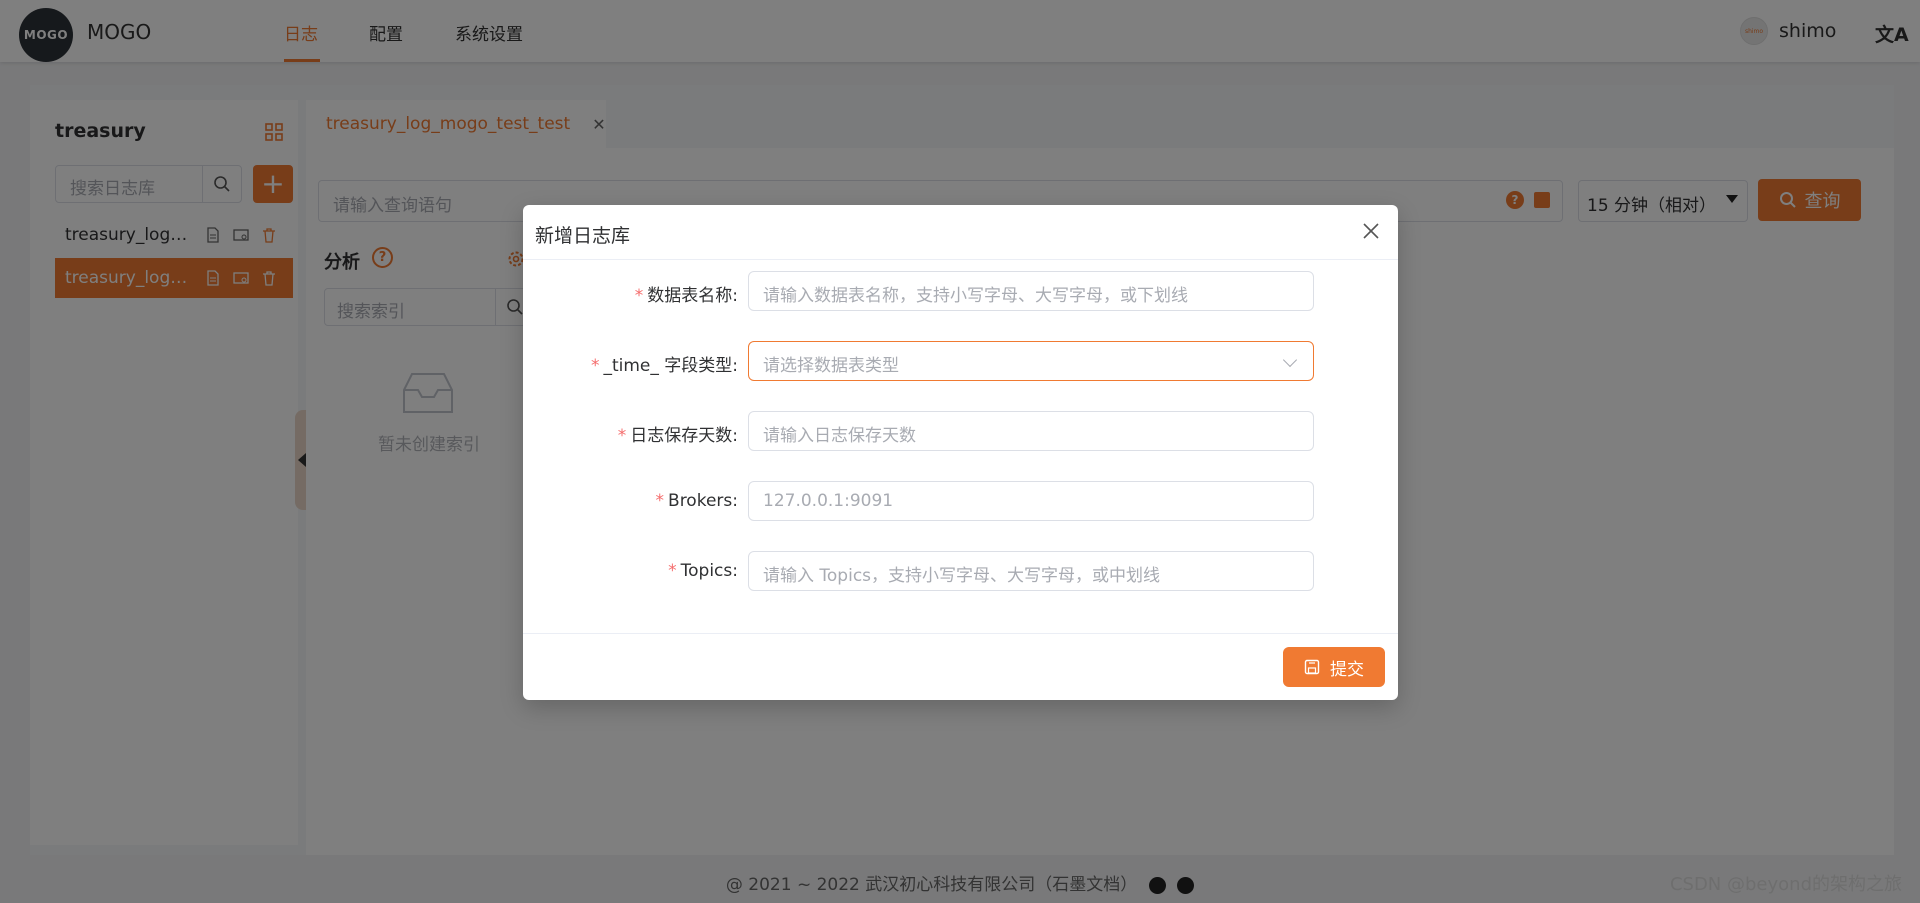  What do you see at coordinates (1031, 571) in the screenshot?
I see `topics-input: 请输入 Topics，支持小写字母、大写字母，或中划线` at bounding box center [1031, 571].